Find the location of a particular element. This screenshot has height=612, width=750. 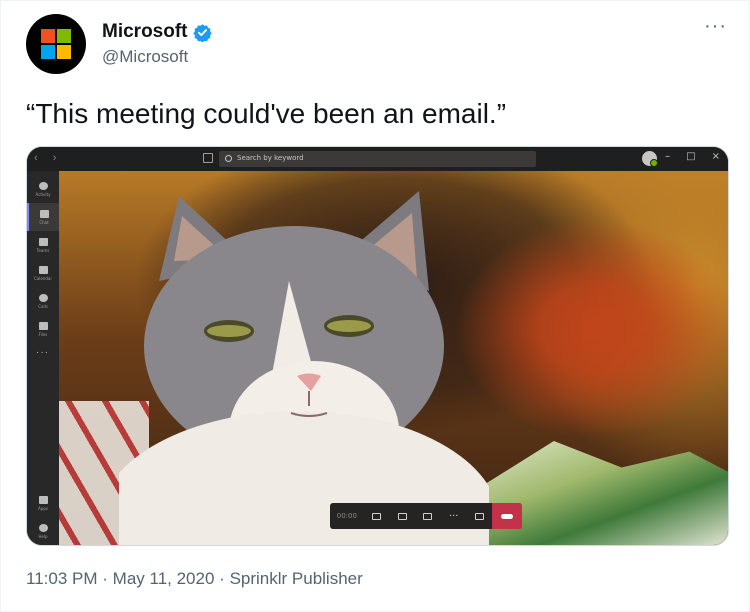

rail-item-apps: Apps is located at coordinates (43, 503).